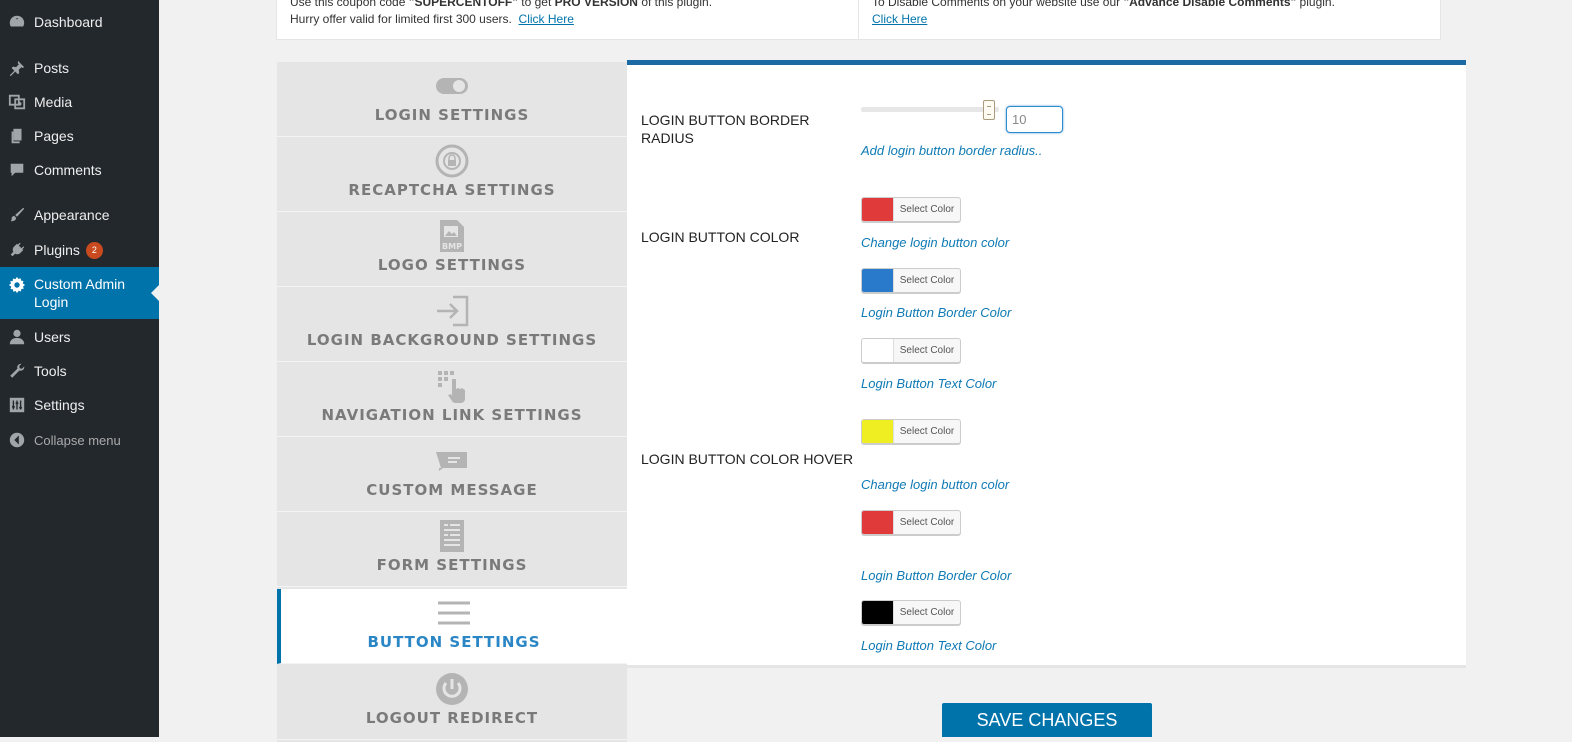  Describe the element at coordinates (452, 689) in the screenshot. I see `power-icon` at that location.